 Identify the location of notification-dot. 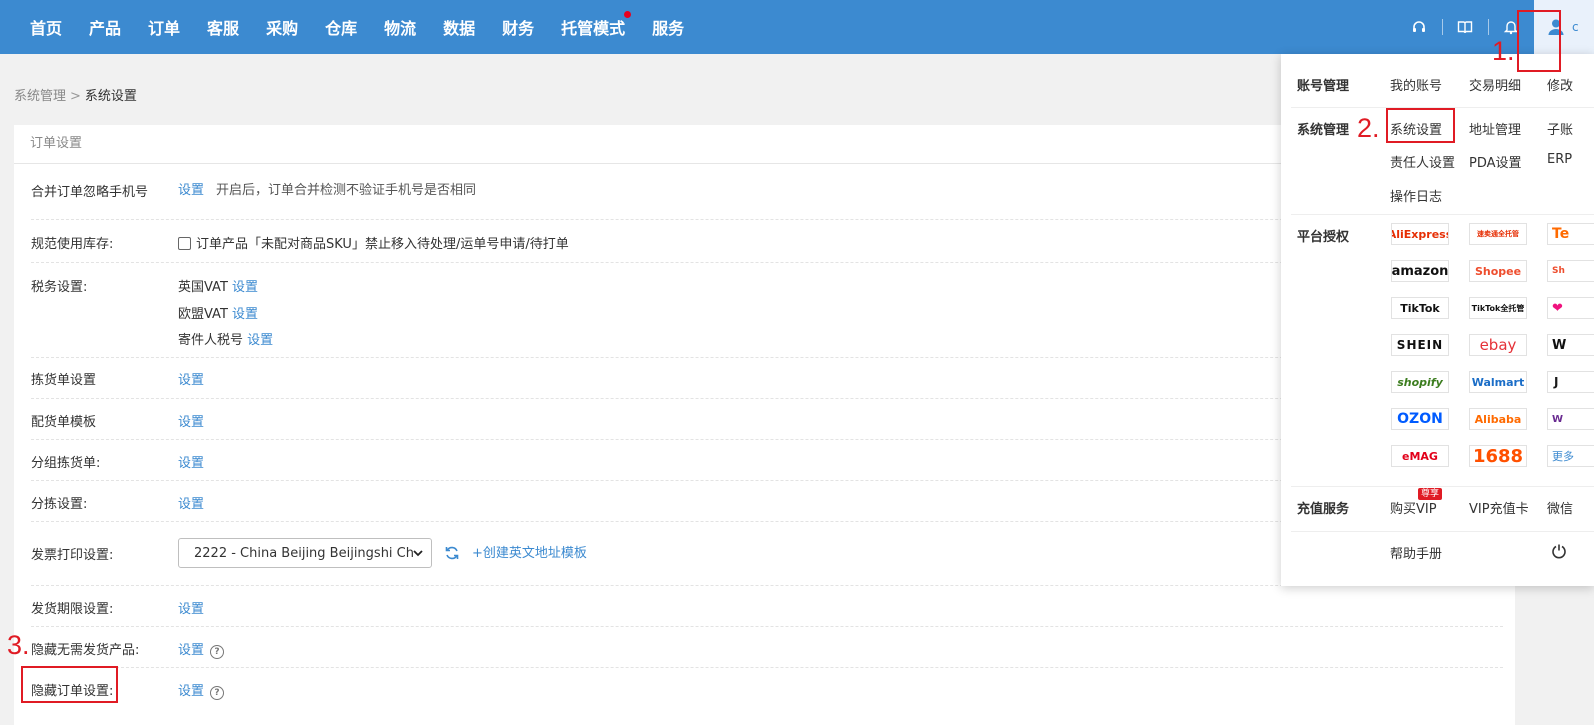
(628, 14).